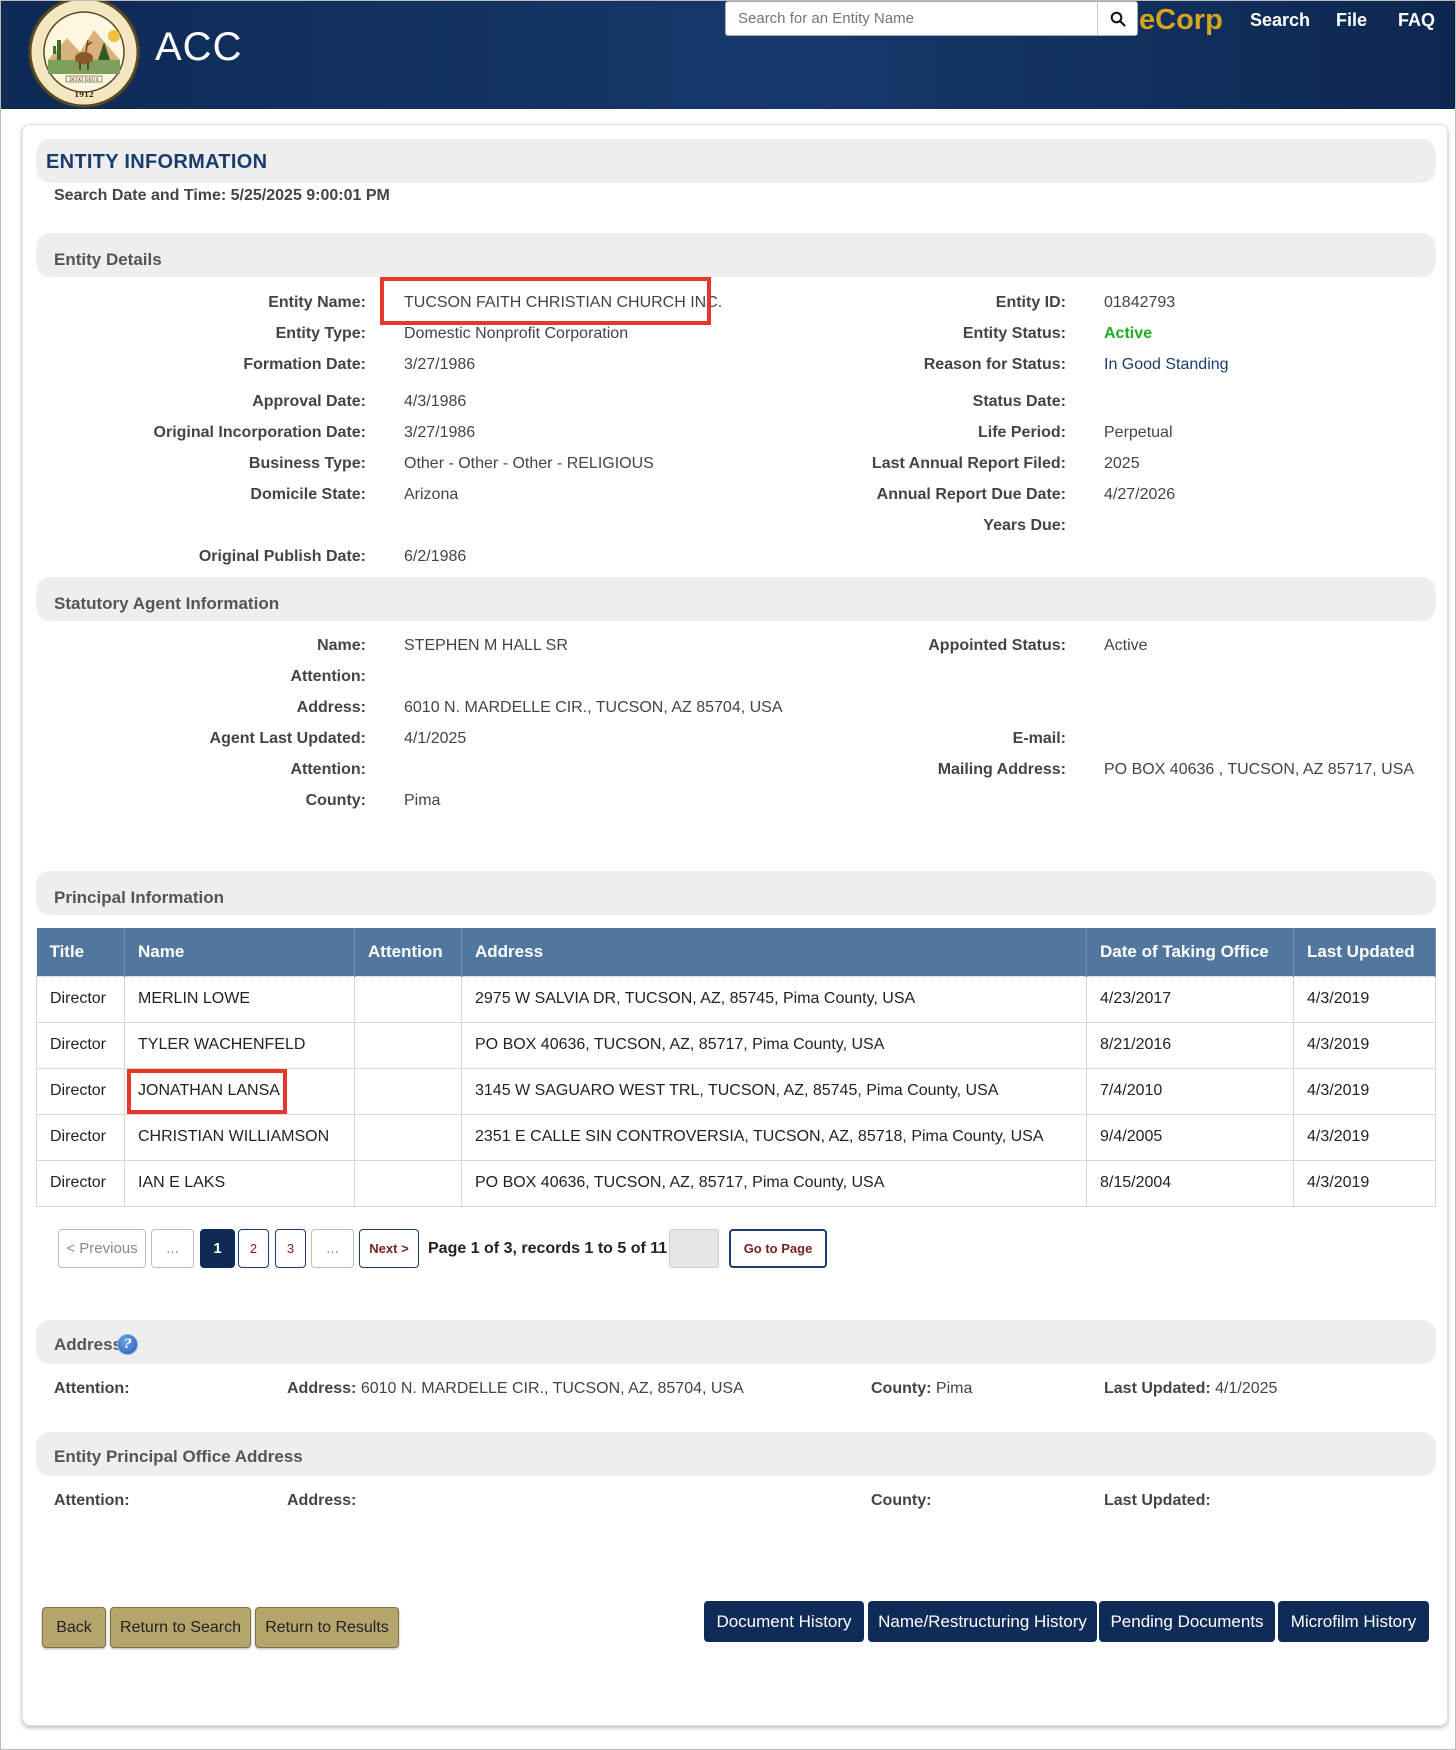 Image resolution: width=1456 pixels, height=1750 pixels. I want to click on address-attention-label: Attention:, so click(92, 1388).